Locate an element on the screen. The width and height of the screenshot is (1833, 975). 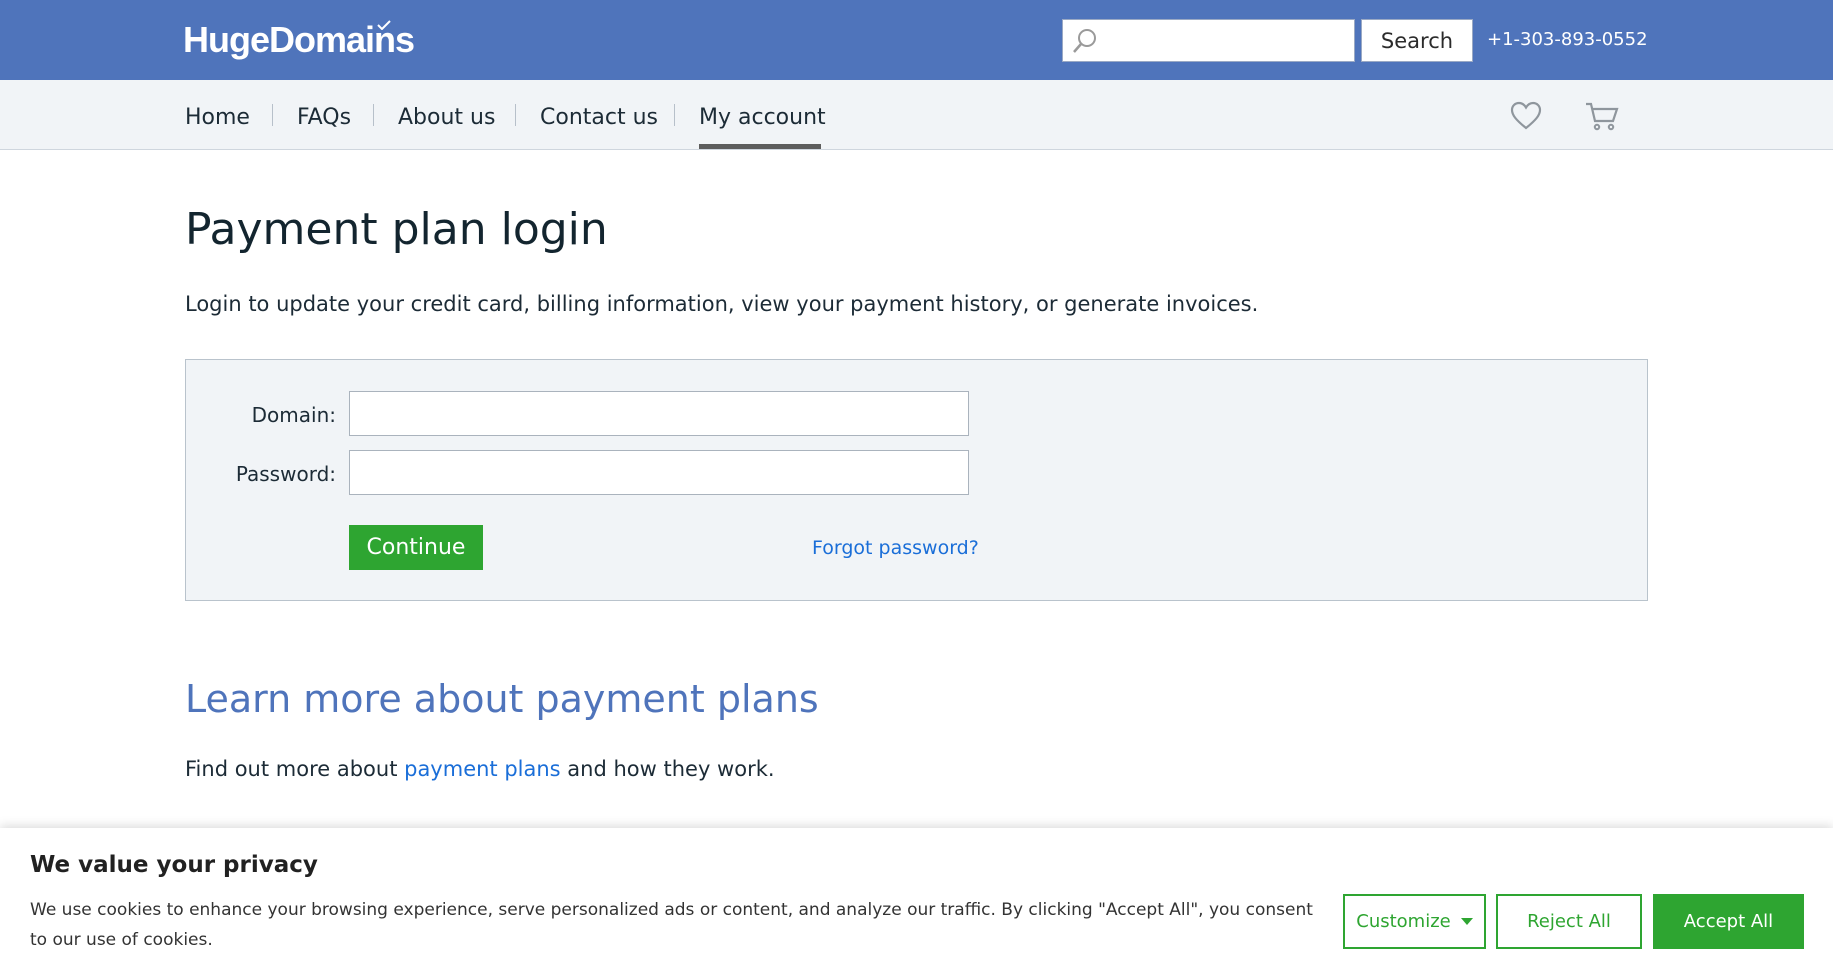
learn-text-before: Find out more about is located at coordinates (295, 769).